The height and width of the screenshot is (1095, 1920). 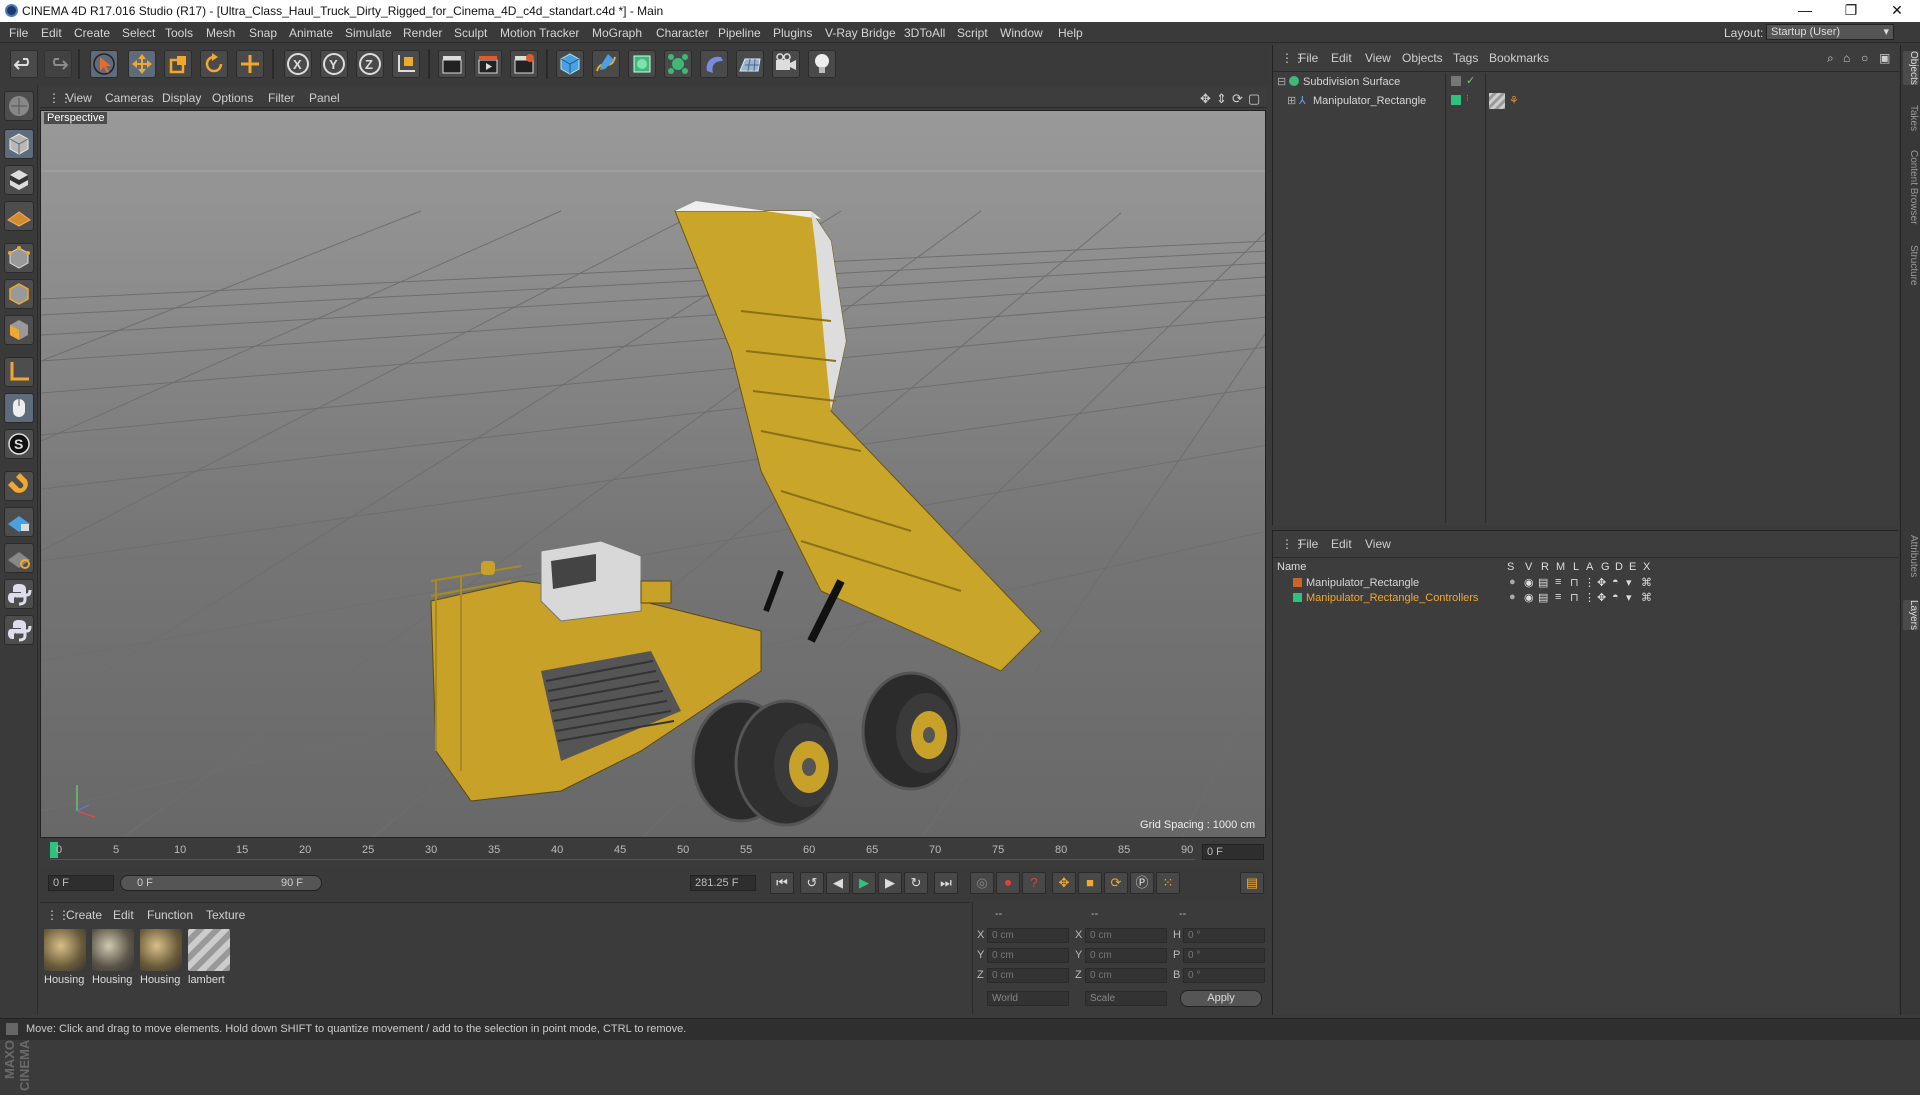 What do you see at coordinates (181, 98) in the screenshot?
I see `viewport-menu-display: Display` at bounding box center [181, 98].